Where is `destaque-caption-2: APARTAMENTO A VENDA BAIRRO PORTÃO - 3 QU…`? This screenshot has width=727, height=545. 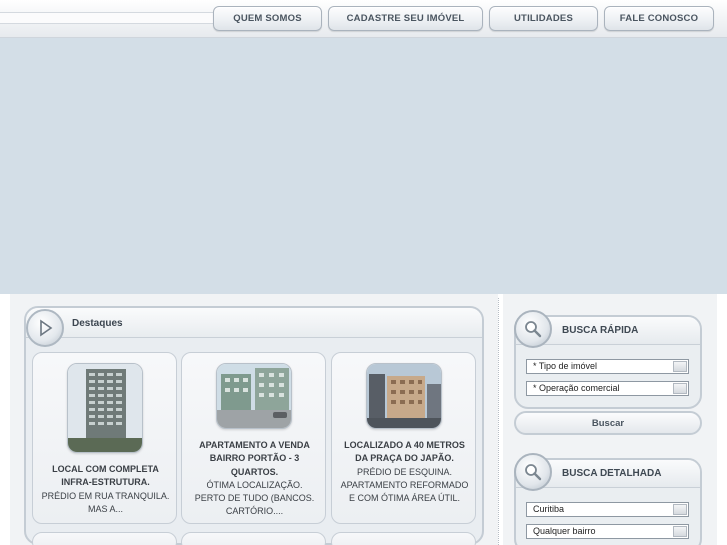
destaque-caption-2: APARTAMENTO A VENDA BAIRRO PORTÃO - 3 QU… is located at coordinates (254, 479).